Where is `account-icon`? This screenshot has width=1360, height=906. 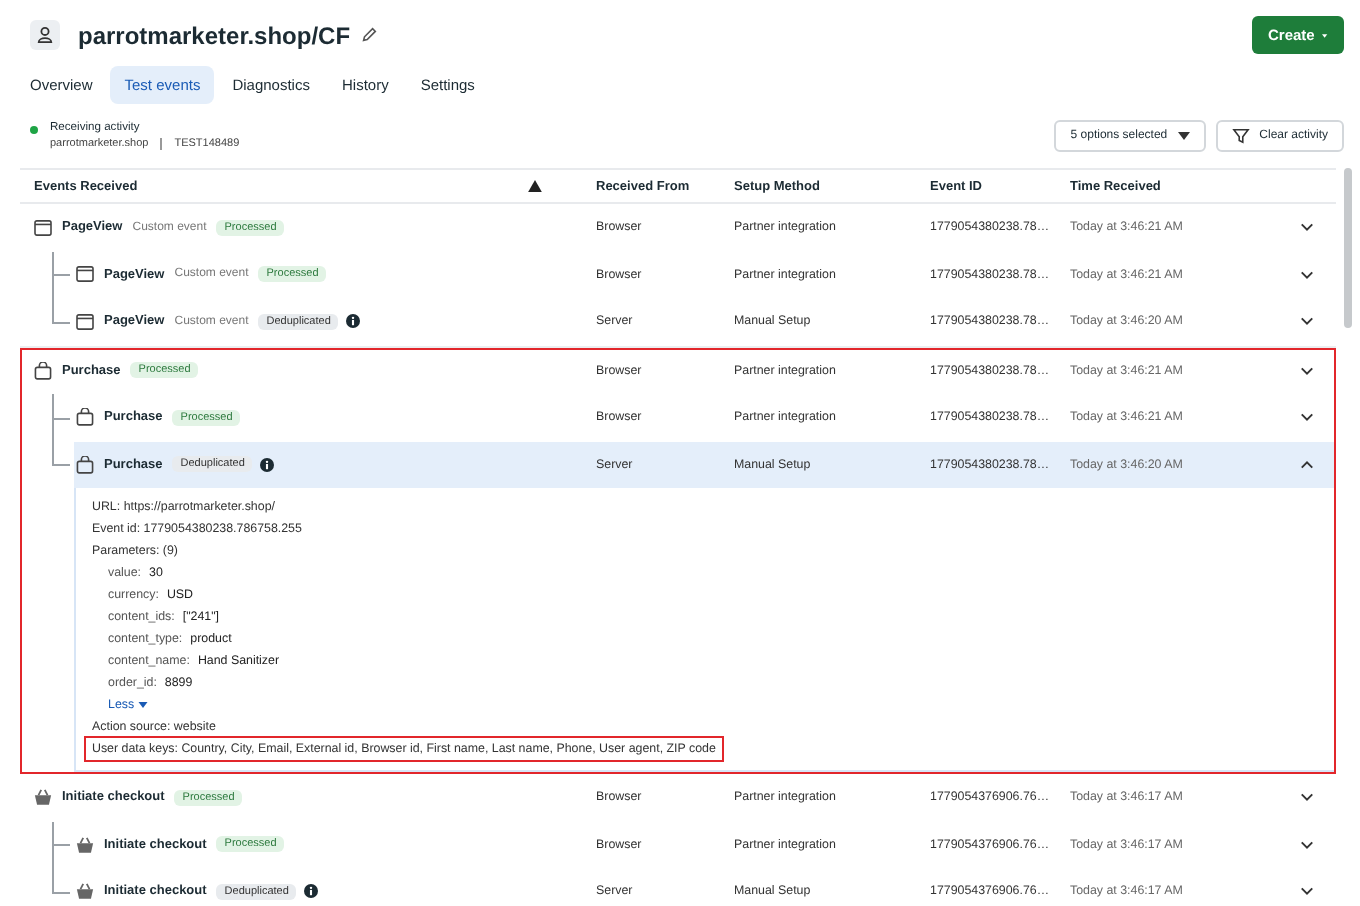
account-icon is located at coordinates (45, 35).